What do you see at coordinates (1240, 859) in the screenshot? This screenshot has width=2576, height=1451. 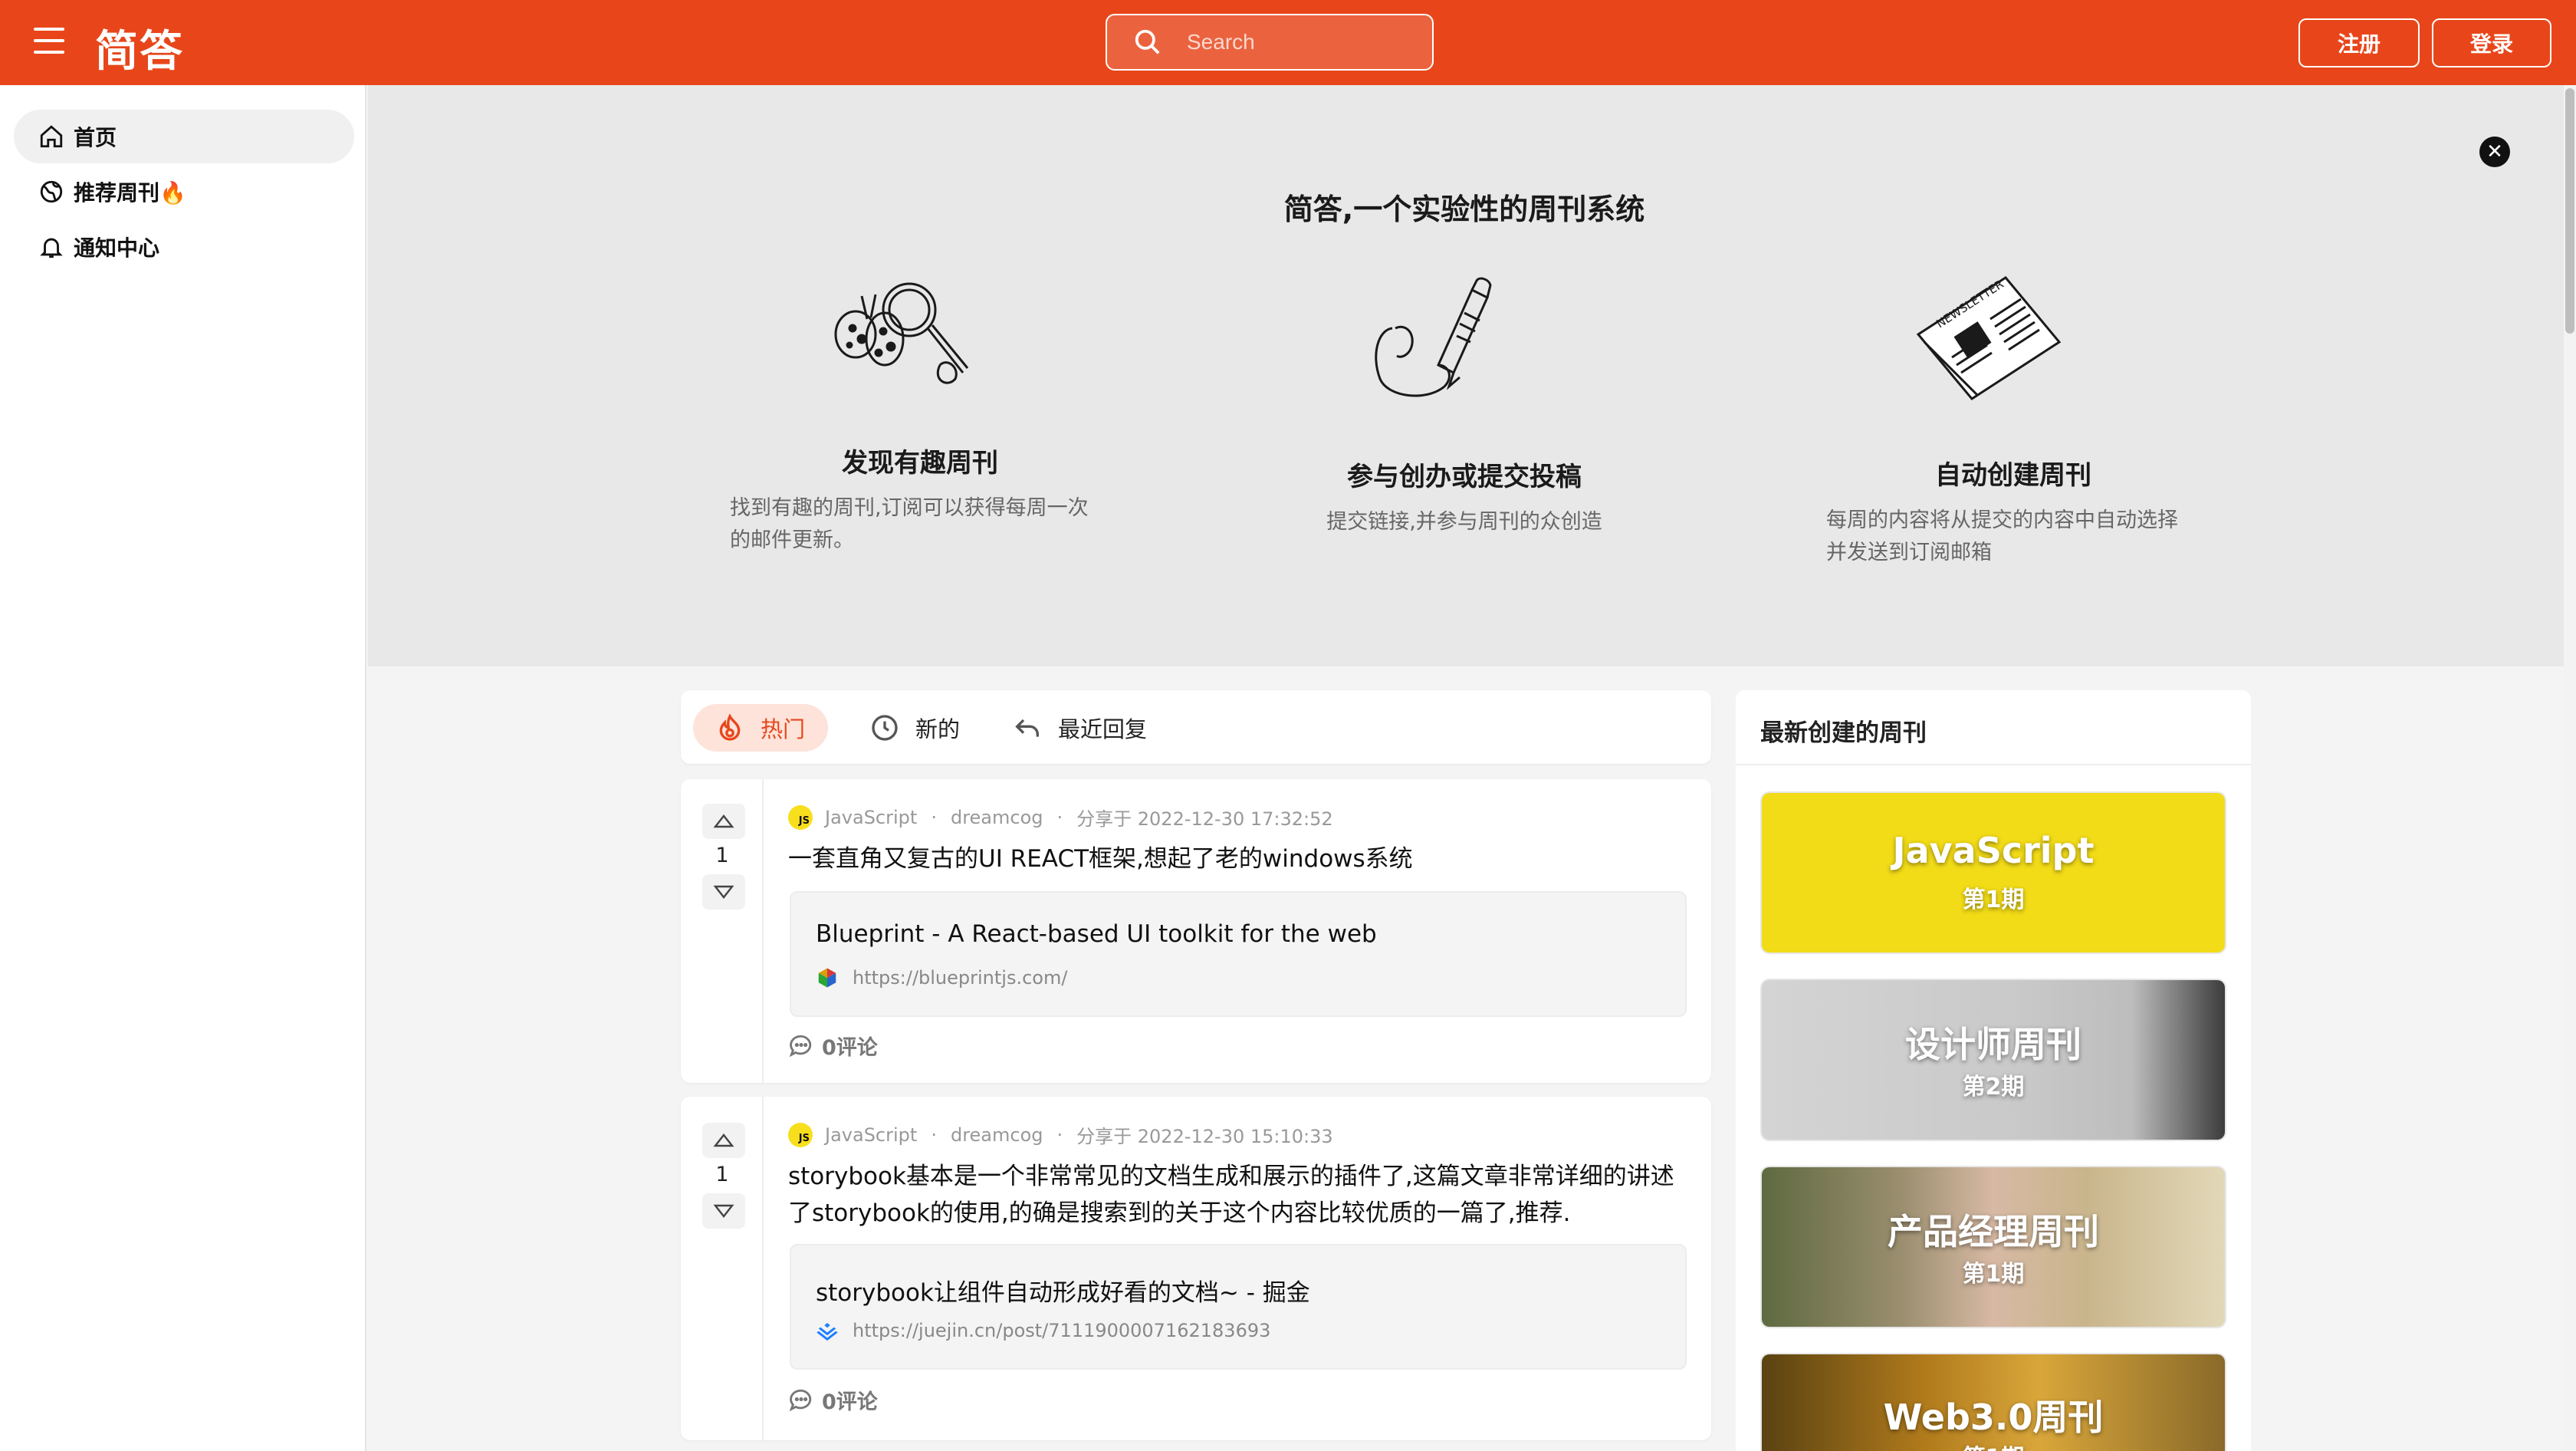 I see `post-title: 一套直角又复古的UI REACT框架,想起了老的windows系统` at bounding box center [1240, 859].